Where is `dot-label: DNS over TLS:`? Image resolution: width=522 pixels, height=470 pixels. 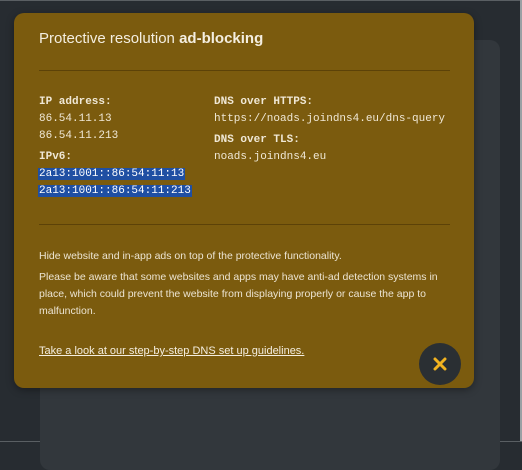 dot-label: DNS over TLS: is located at coordinates (257, 140).